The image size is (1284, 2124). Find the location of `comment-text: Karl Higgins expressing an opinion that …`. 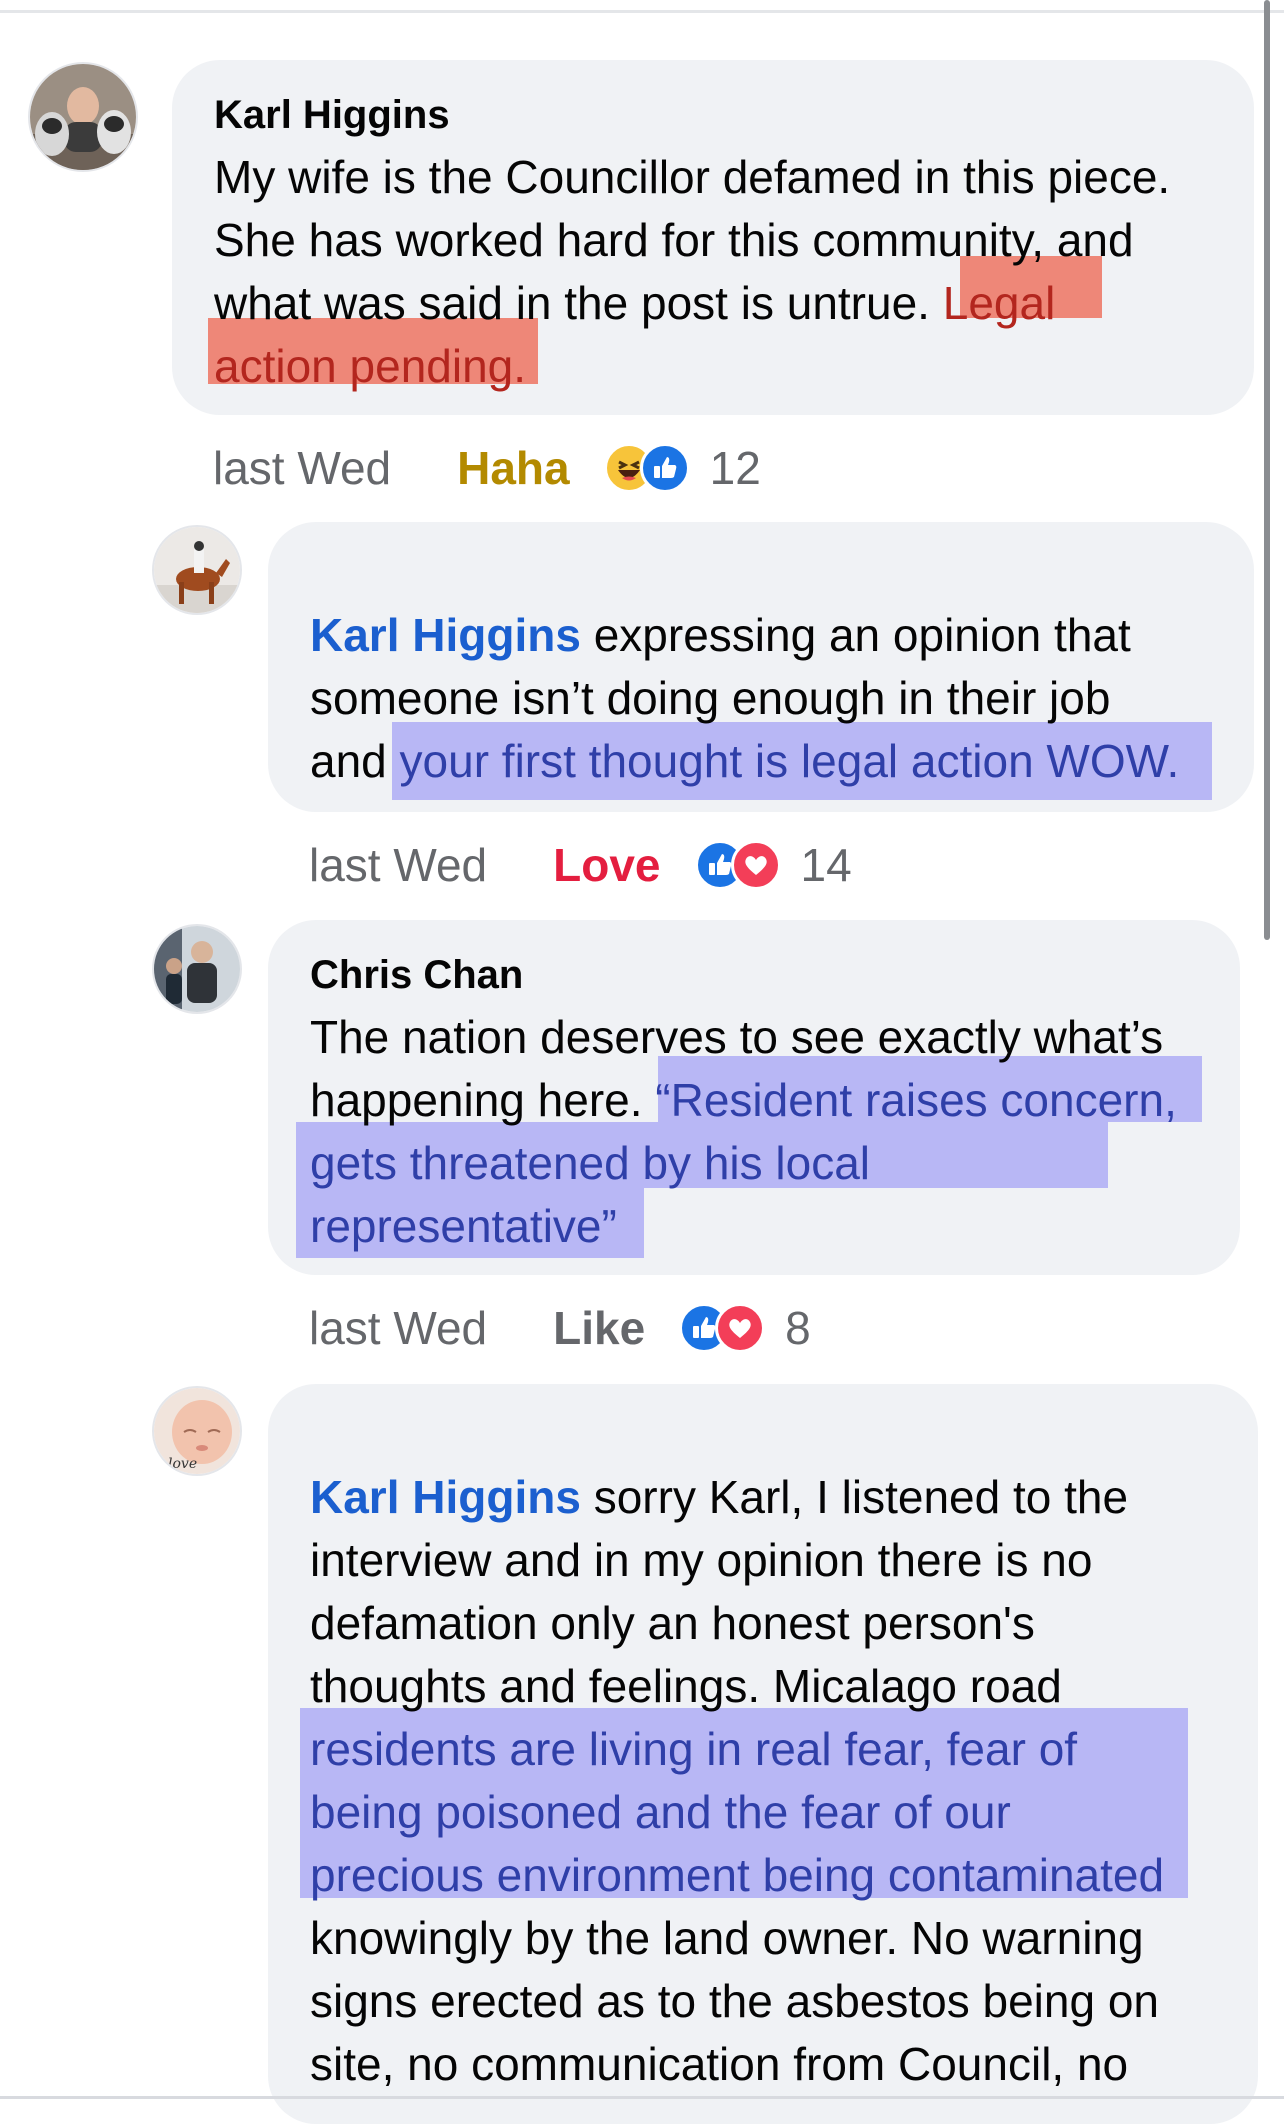

comment-text: Karl Higgins expressing an opinion that … is located at coordinates (762, 698).